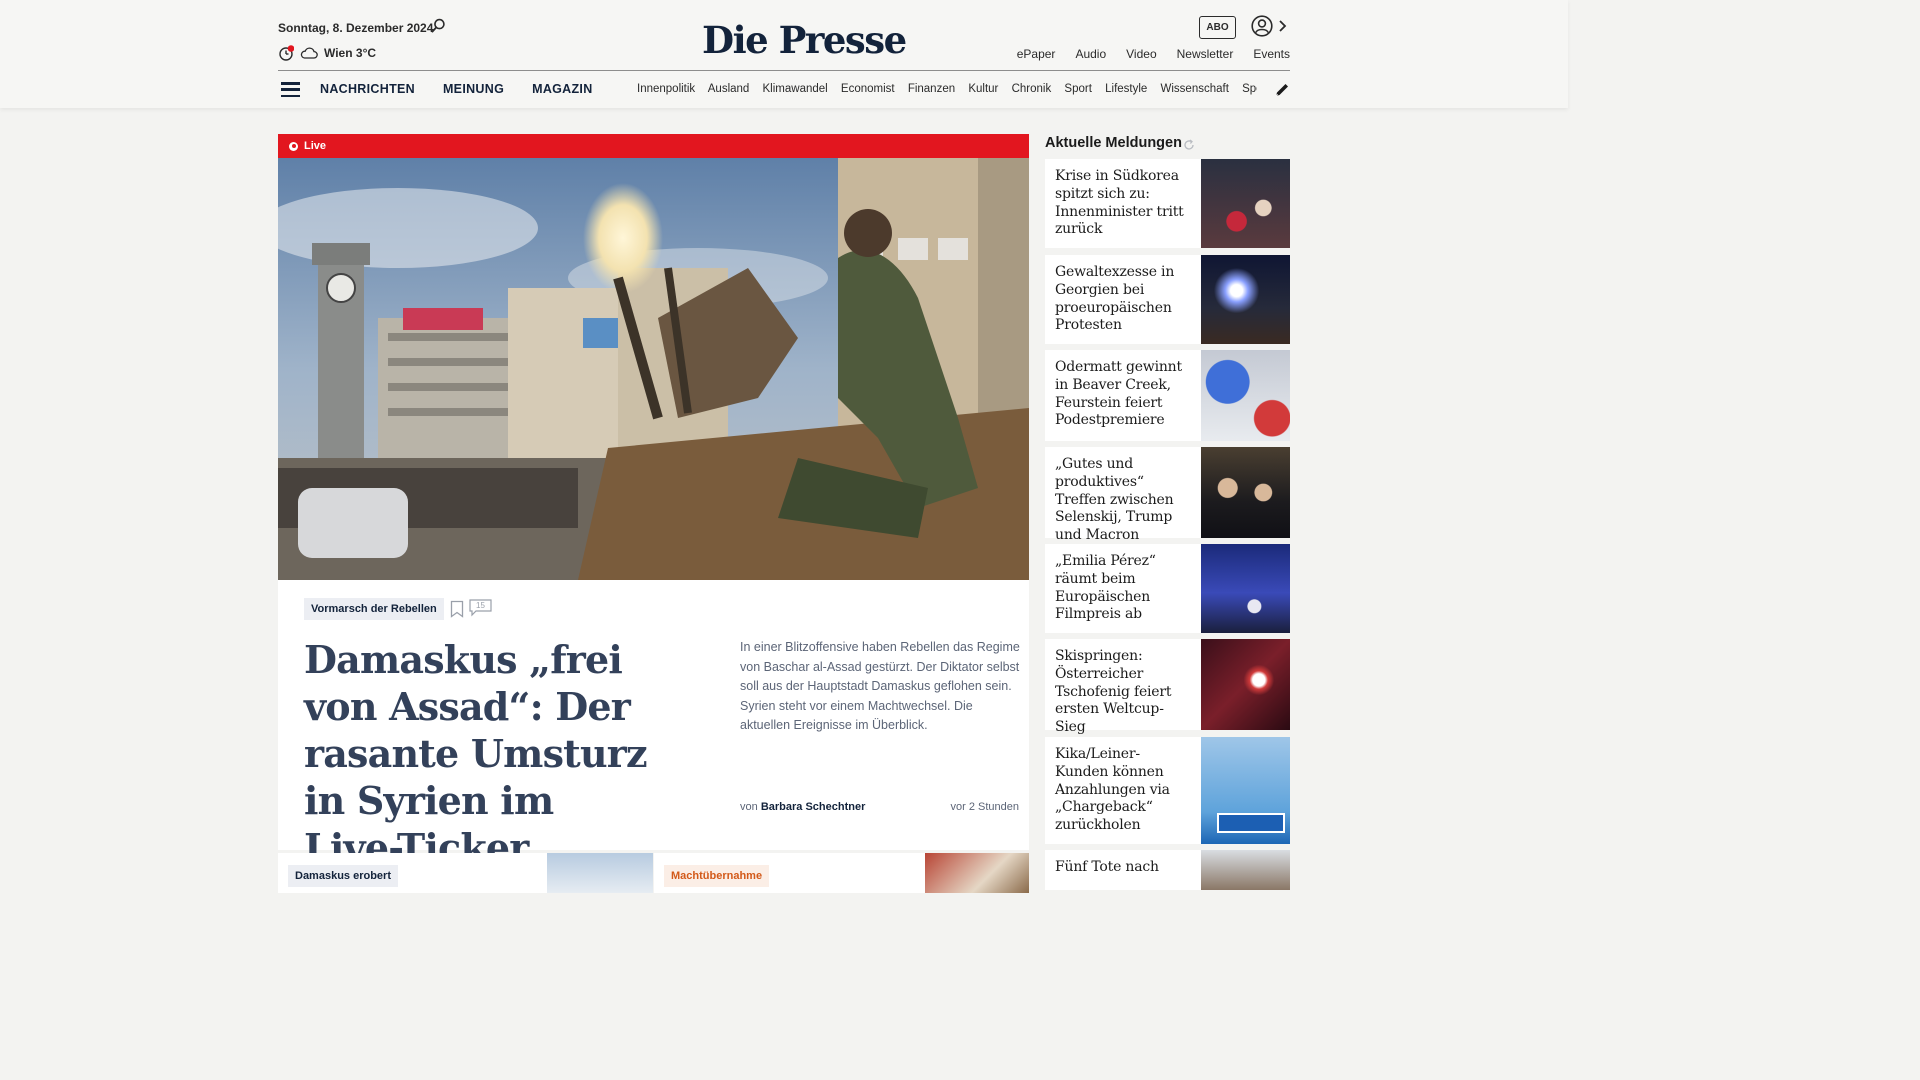 The width and height of the screenshot is (1920, 1080). I want to click on main-nav: NACHRICHTEN MEINUNG MAGAZIN, so click(456, 89).